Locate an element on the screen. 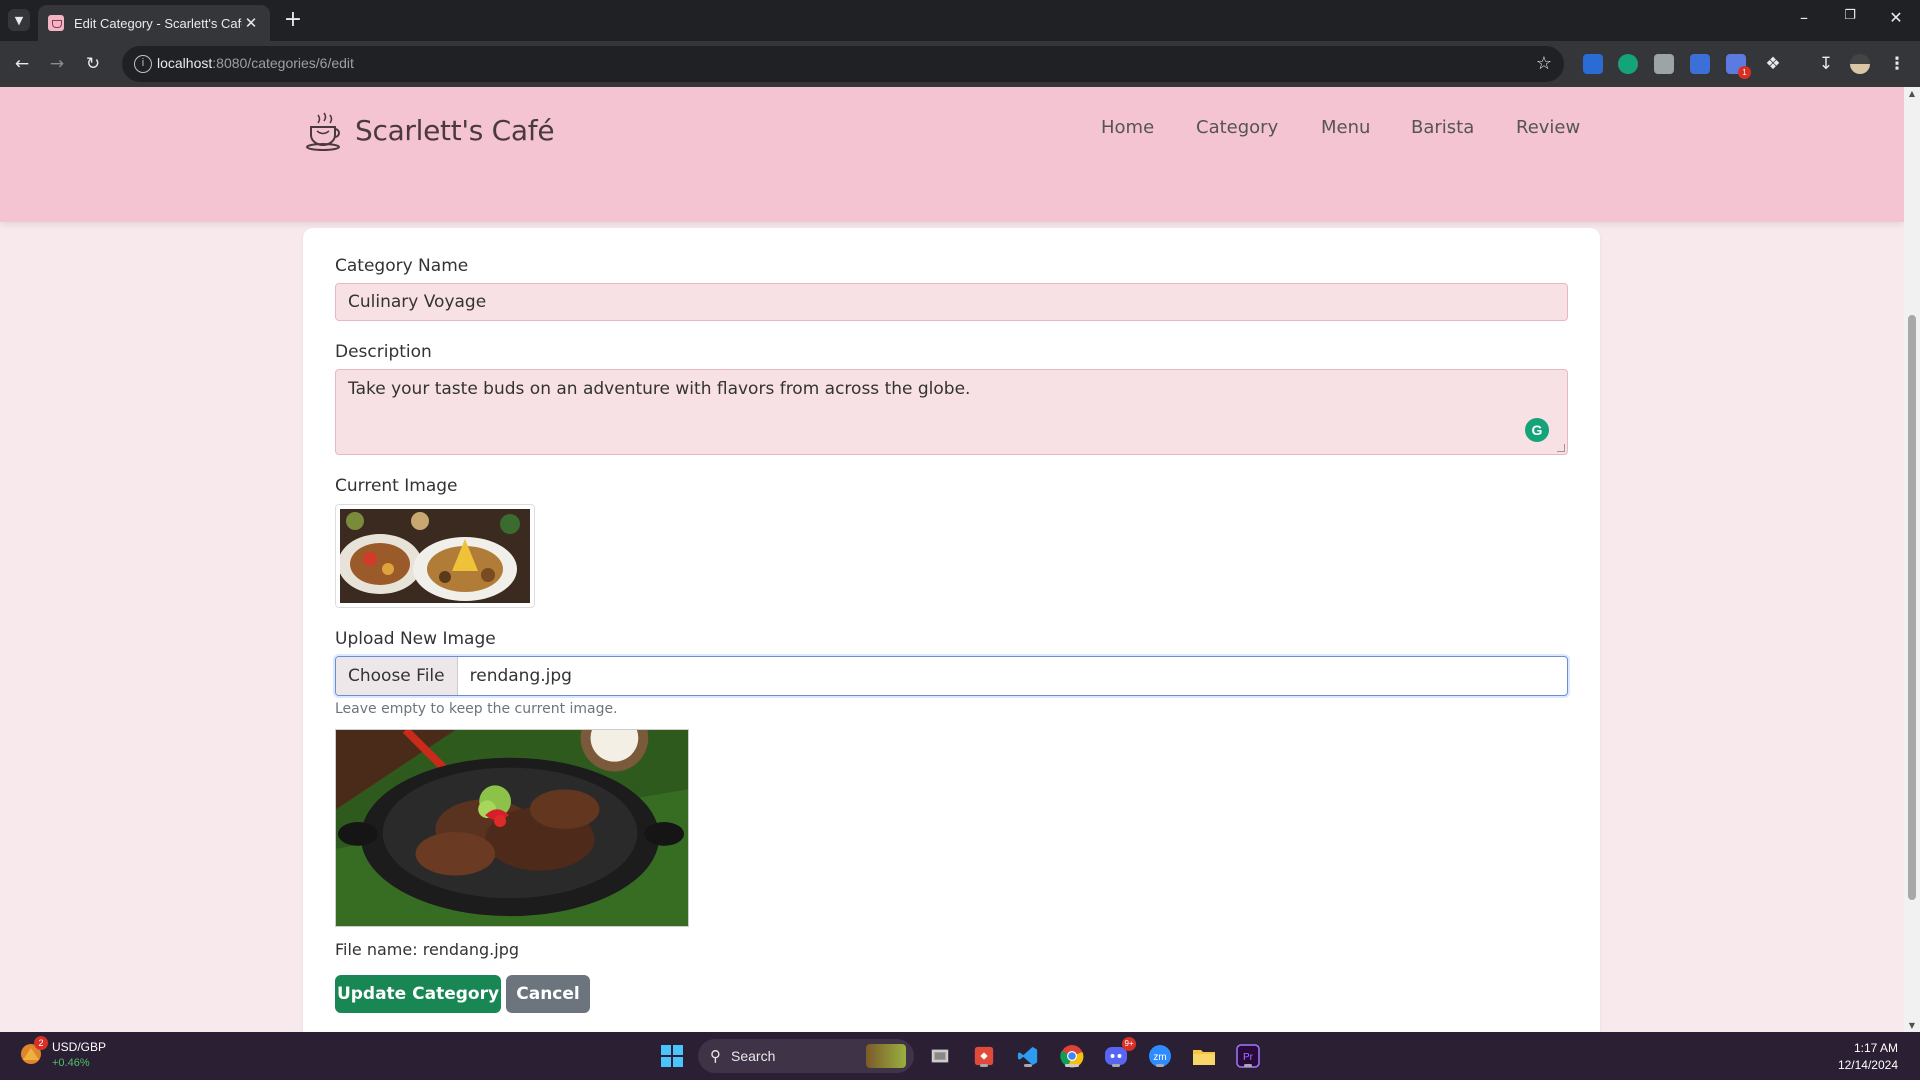 This screenshot has width=1920, height=1080. description-label: Description is located at coordinates (383, 352).